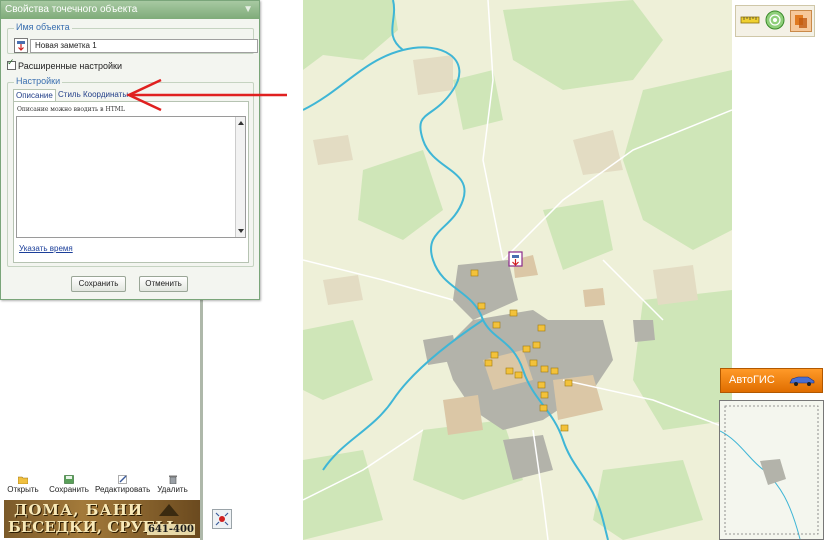 The height and width of the screenshot is (540, 832). Describe the element at coordinates (802, 381) in the screenshot. I see `car-icon` at that location.